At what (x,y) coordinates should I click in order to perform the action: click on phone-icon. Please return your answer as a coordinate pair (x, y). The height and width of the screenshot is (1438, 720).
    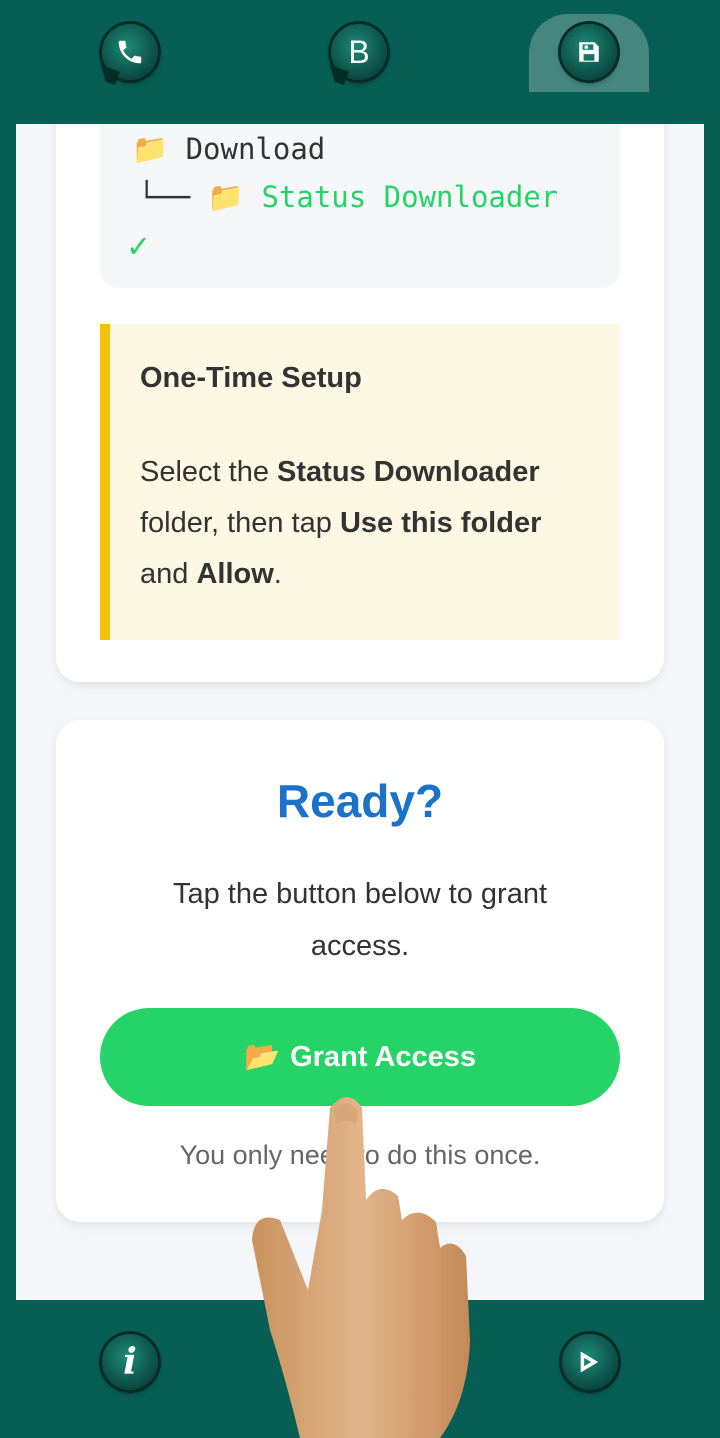
    Looking at the image, I should click on (130, 52).